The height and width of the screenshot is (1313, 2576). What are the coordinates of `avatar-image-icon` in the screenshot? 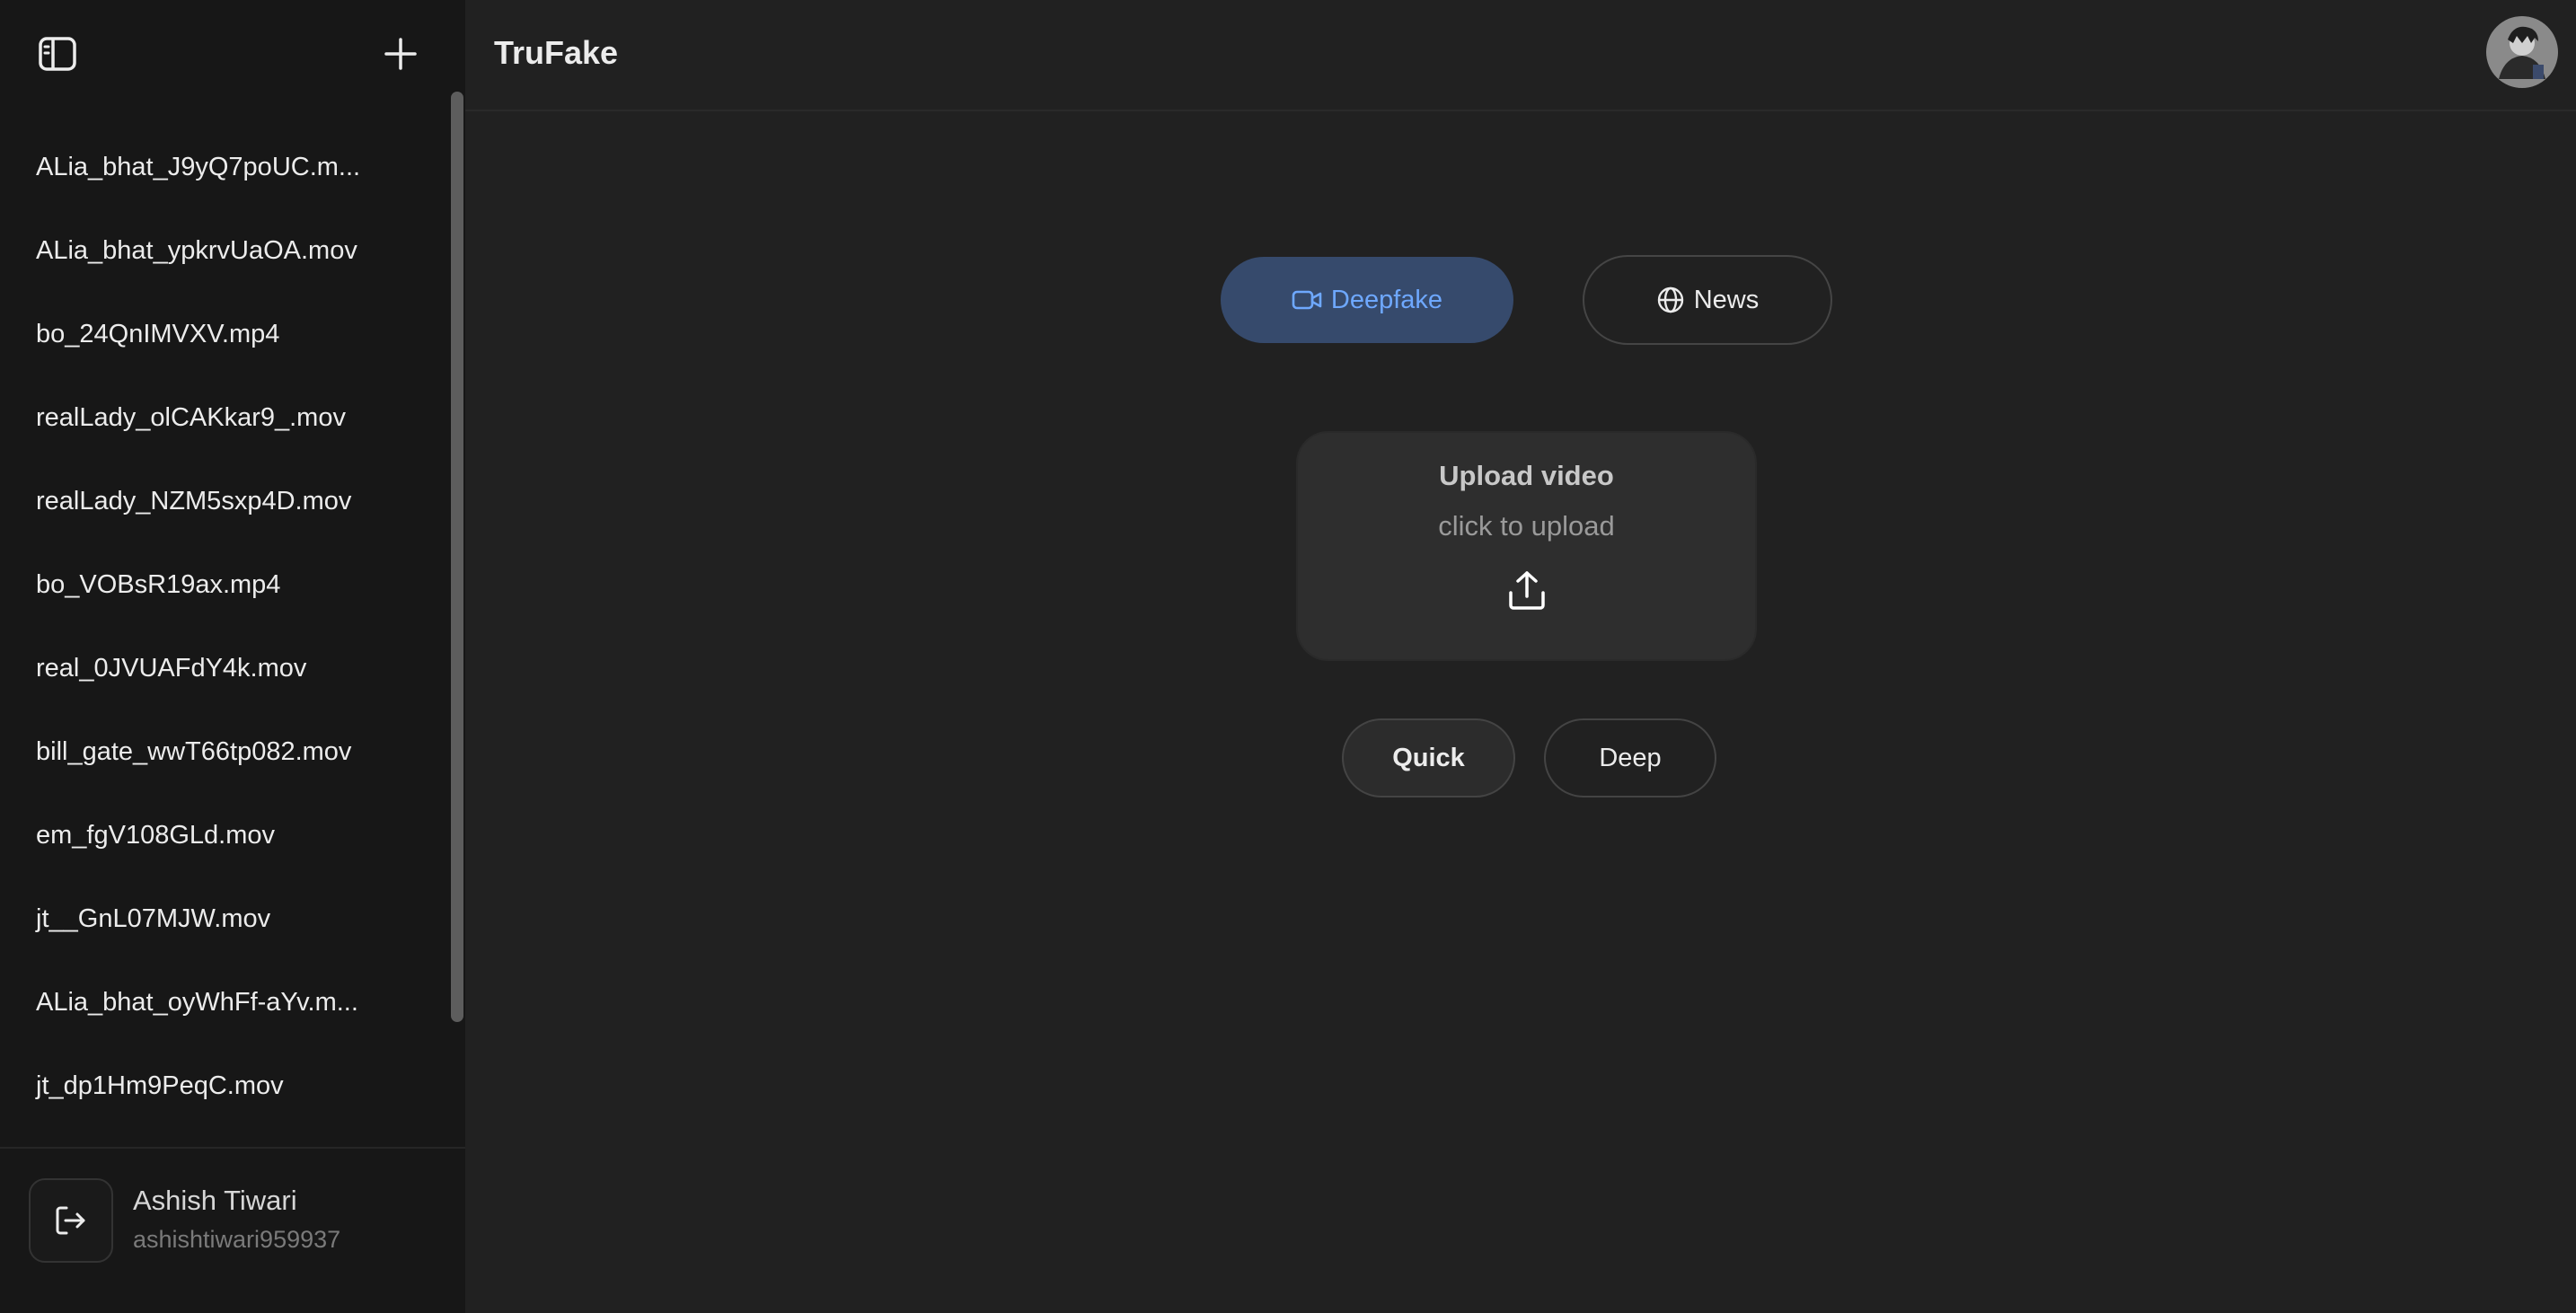 It's located at (2522, 52).